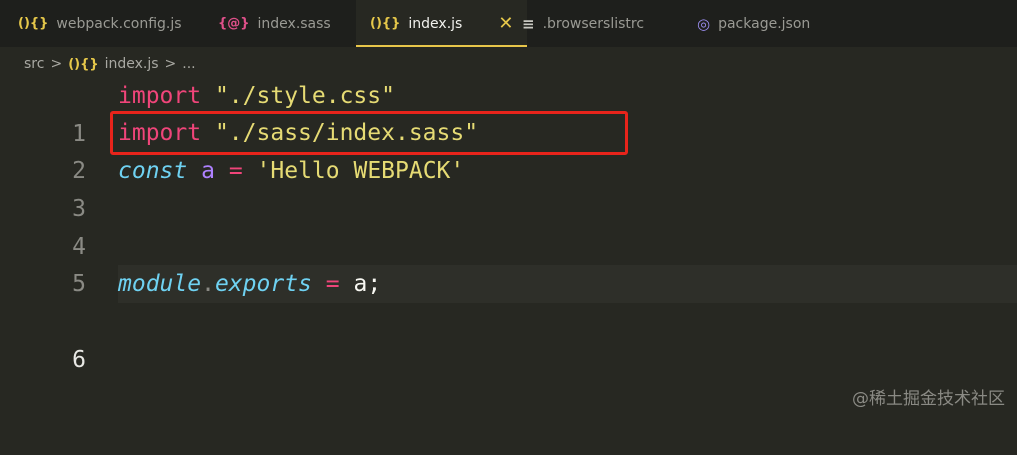 The width and height of the screenshot is (1017, 455). I want to click on property-token: exports, so click(263, 284).